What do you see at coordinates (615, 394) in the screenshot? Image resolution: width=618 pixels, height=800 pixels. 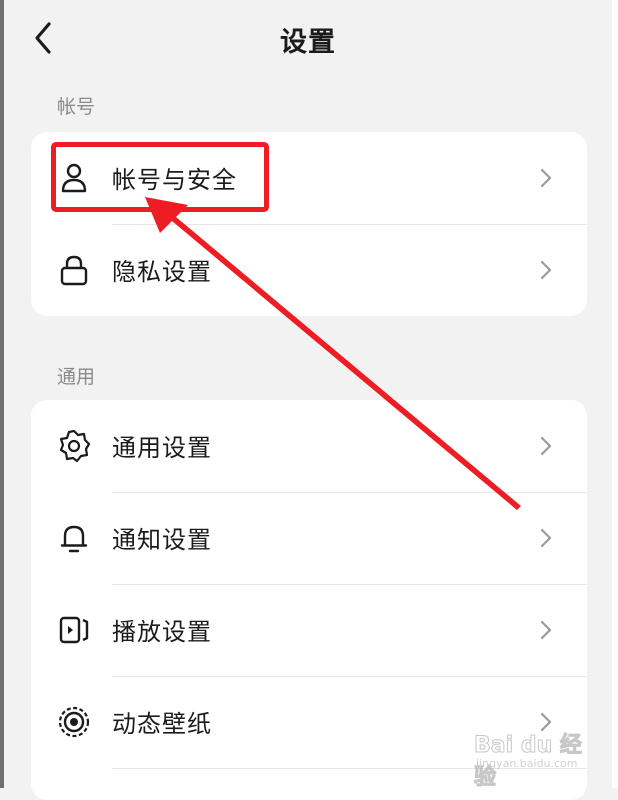 I see `right-edge` at bounding box center [615, 394].